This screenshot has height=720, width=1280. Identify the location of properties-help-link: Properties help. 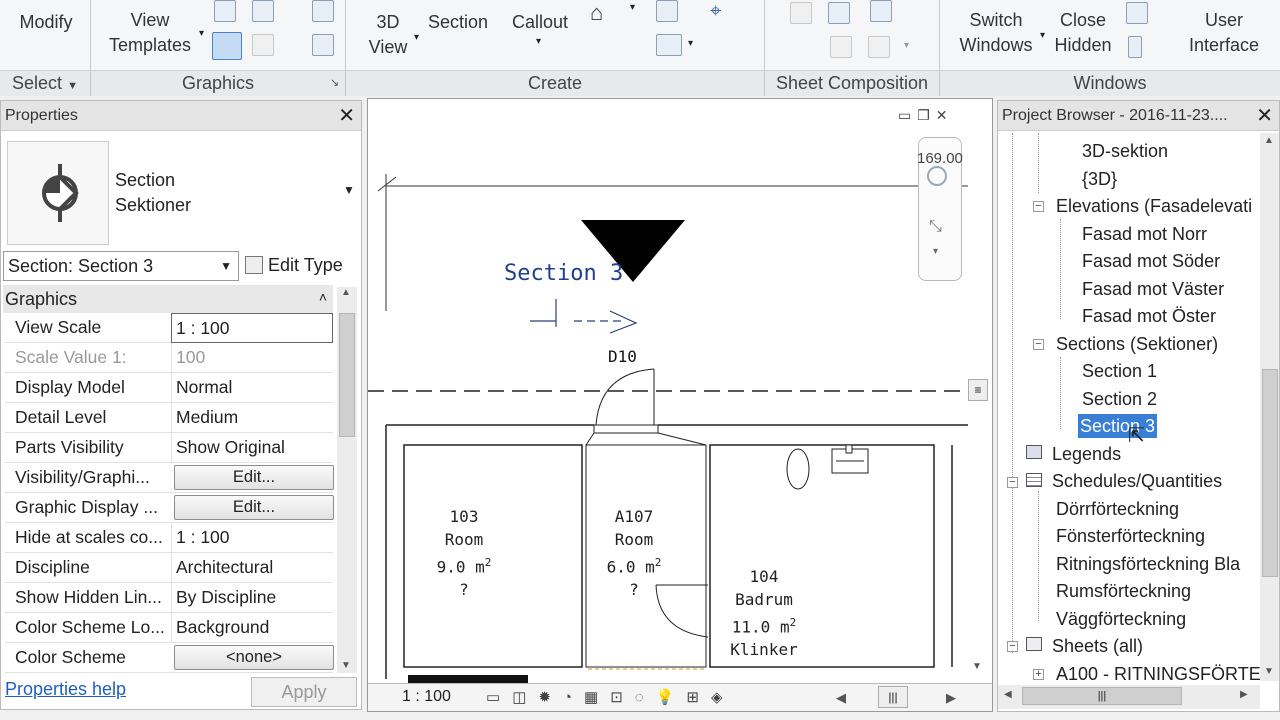
(65, 689).